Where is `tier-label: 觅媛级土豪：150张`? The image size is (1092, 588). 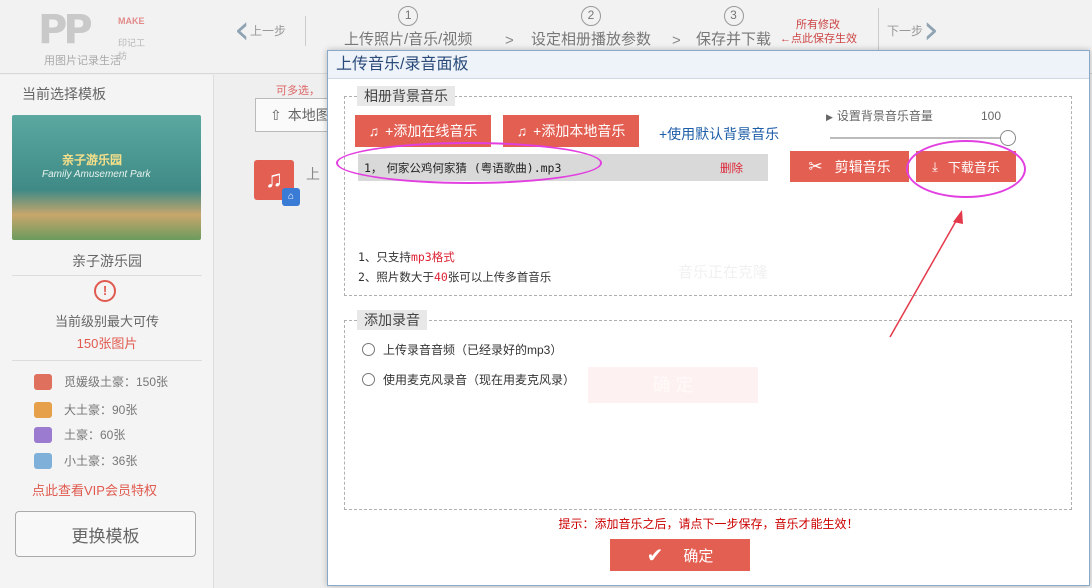 tier-label: 觅媛级土豪：150张 is located at coordinates (116, 382).